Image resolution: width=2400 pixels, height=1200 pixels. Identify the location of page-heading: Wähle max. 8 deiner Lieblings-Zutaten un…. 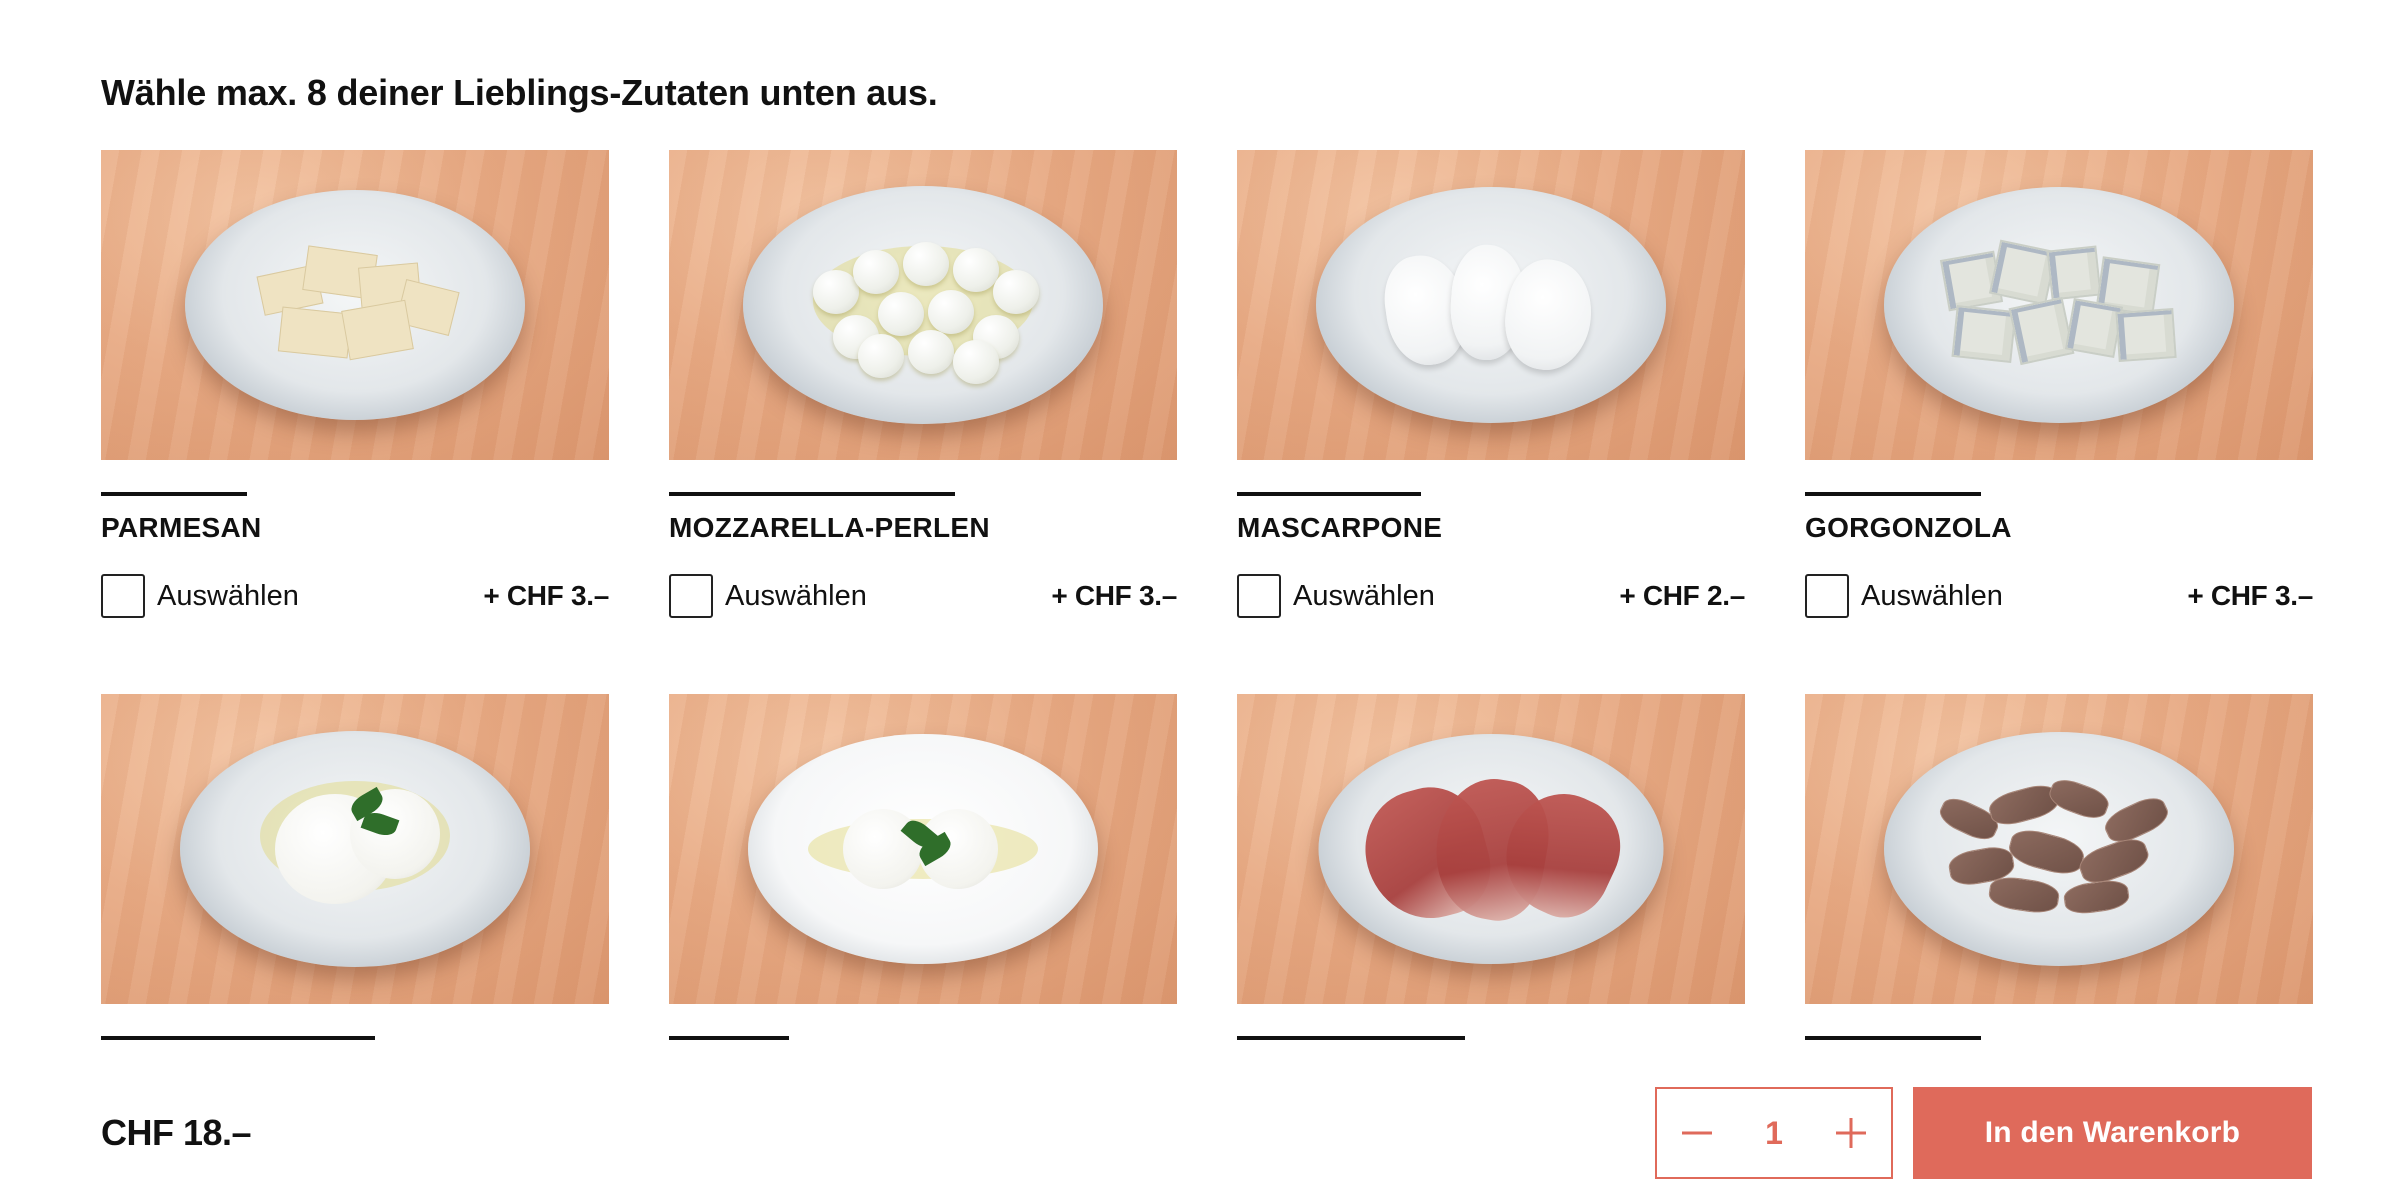
(519, 92).